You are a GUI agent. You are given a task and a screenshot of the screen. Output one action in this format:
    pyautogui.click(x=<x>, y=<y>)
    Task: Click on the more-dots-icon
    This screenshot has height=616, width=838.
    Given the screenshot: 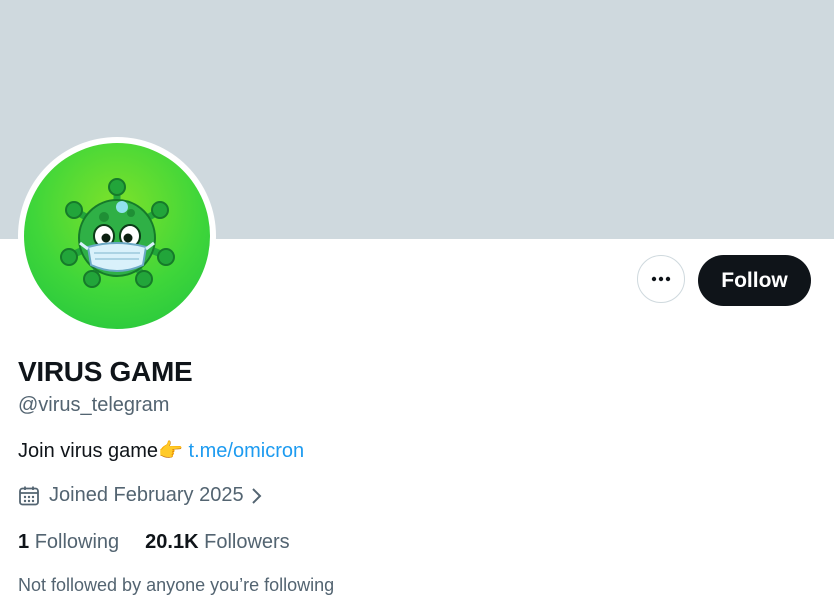 What is the action you would take?
    pyautogui.click(x=661, y=279)
    